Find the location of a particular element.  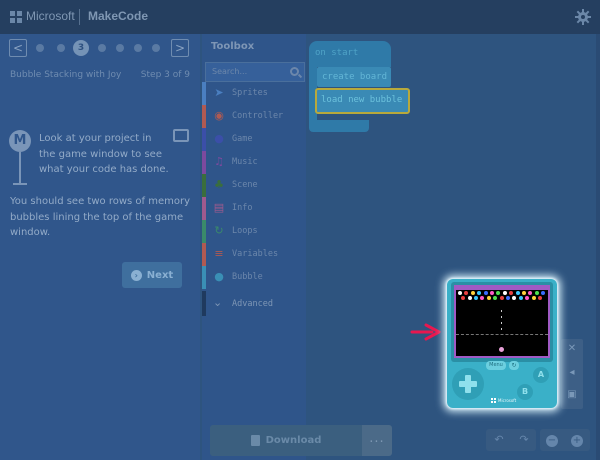

prev-step-button: < is located at coordinates (18, 48).